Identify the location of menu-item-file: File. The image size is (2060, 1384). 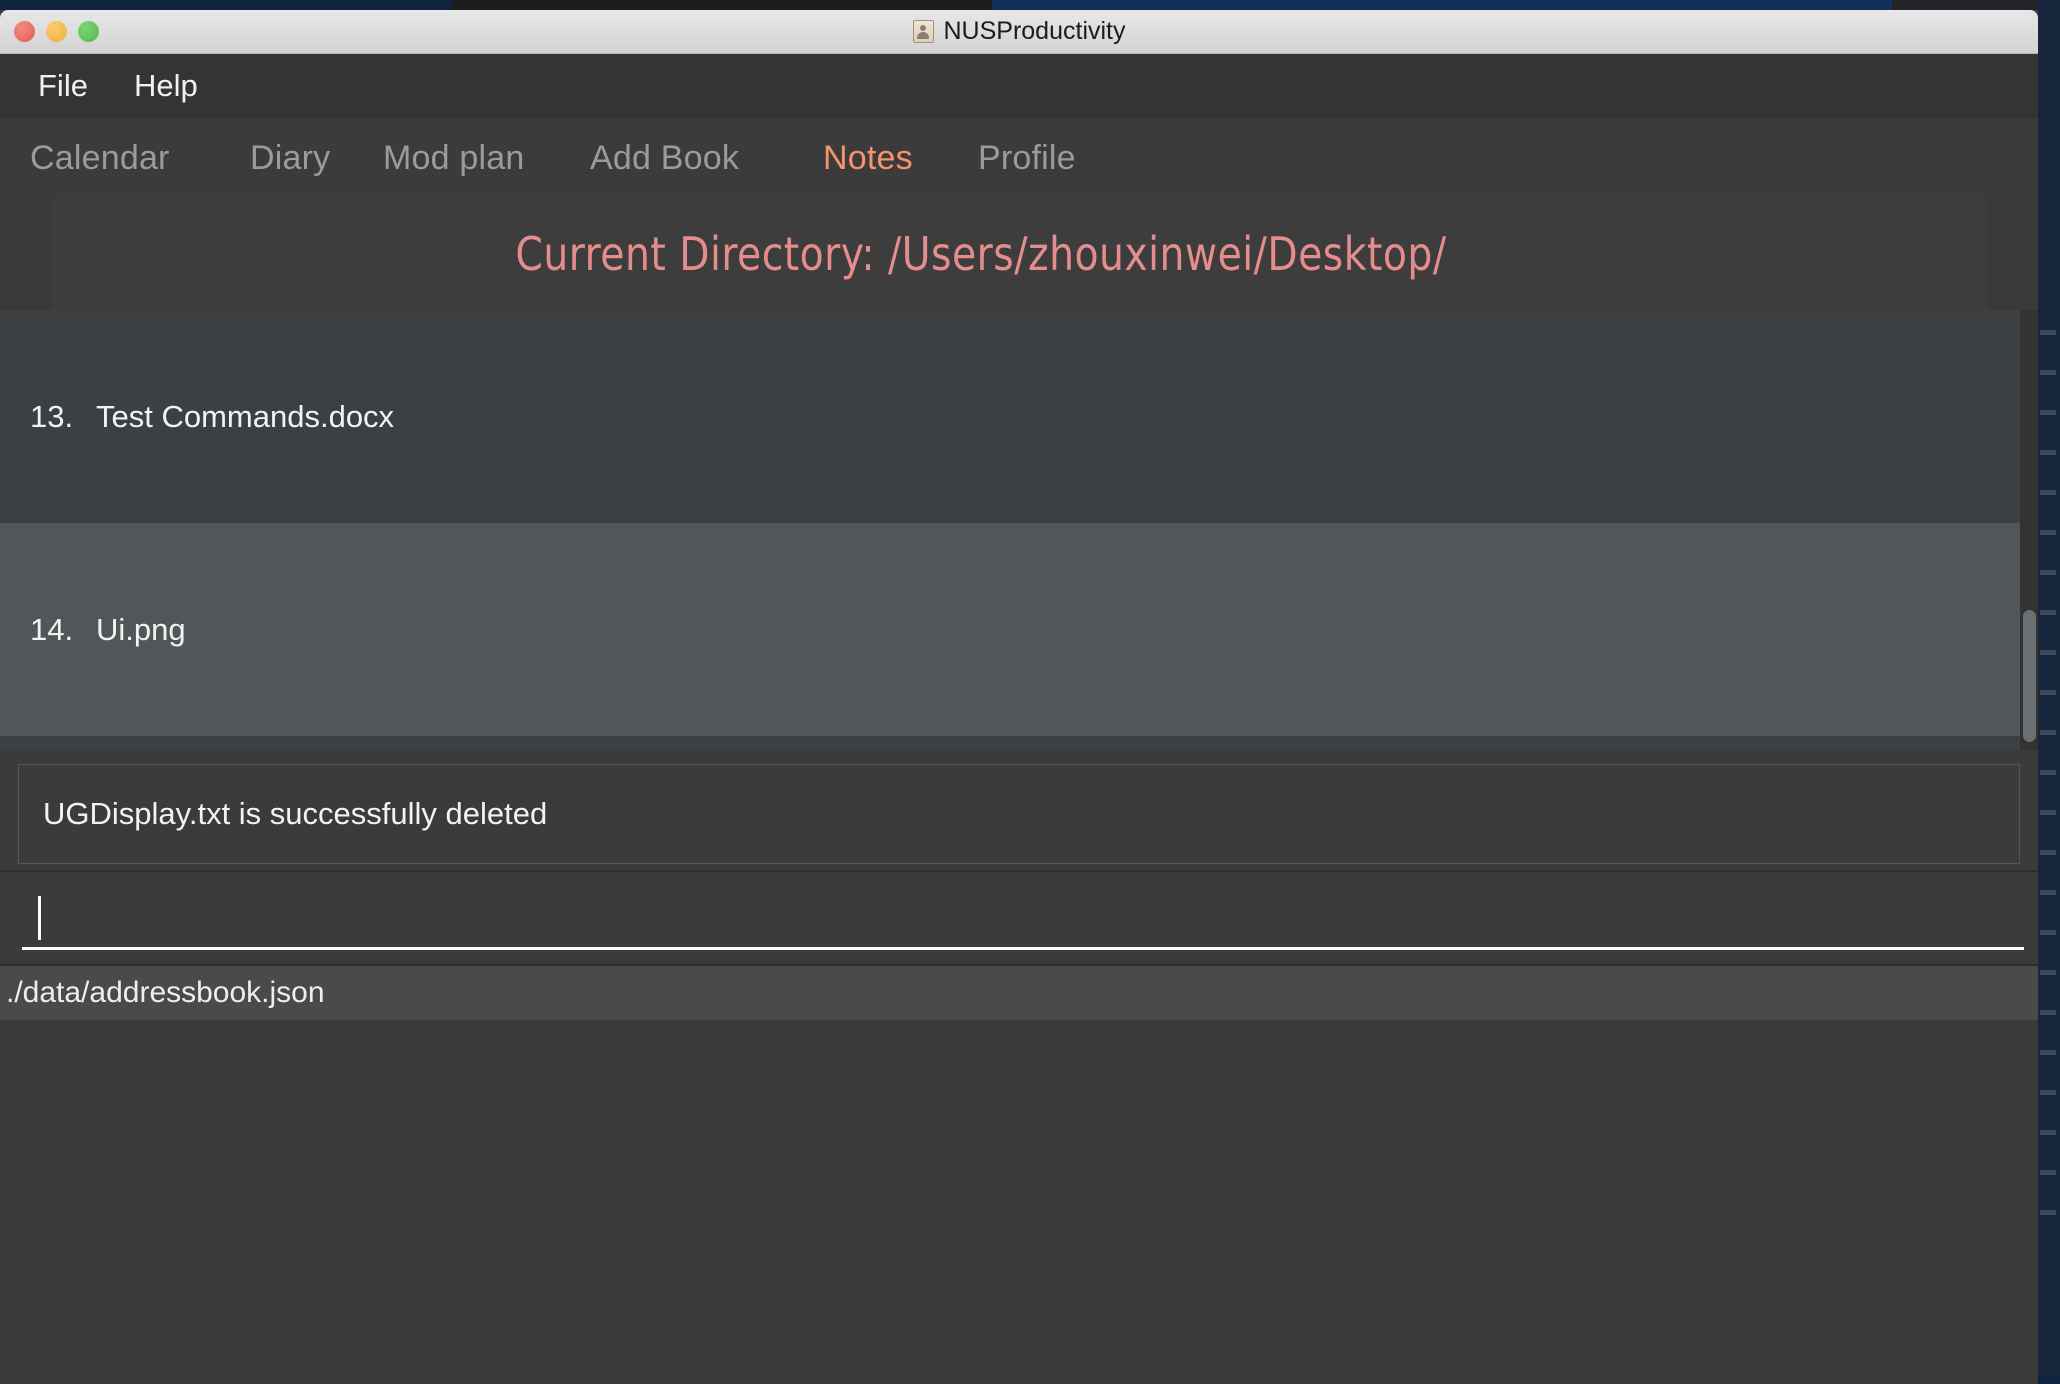
(63, 86).